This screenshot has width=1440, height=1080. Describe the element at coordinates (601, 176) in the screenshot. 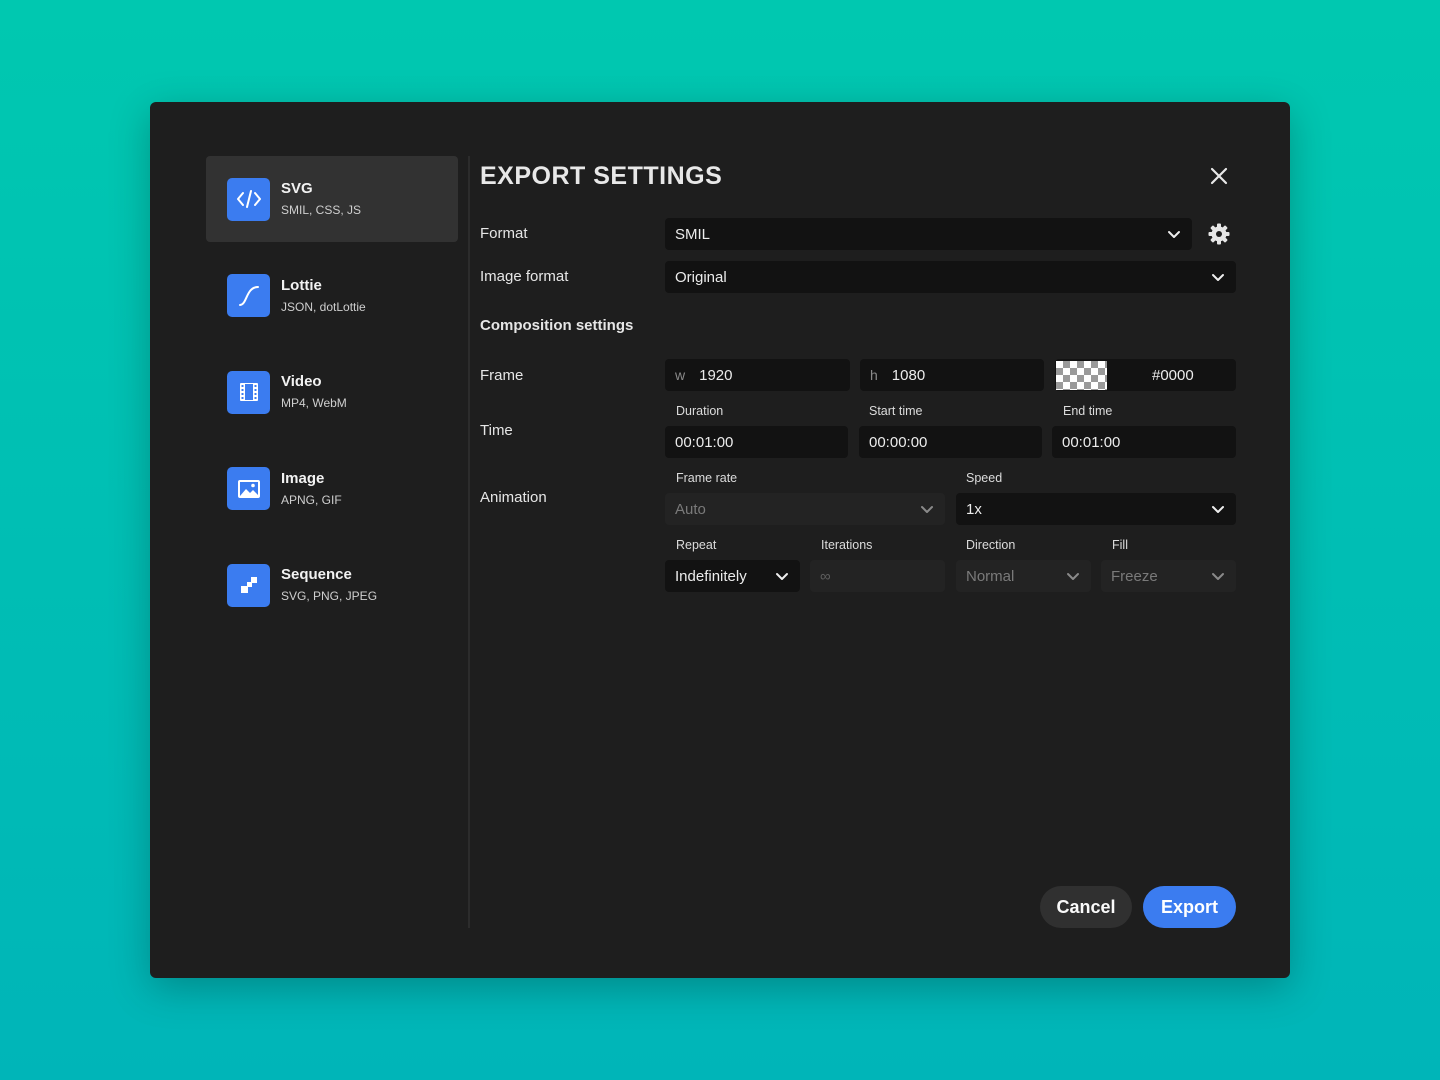

I see `page-title: EXPORT SETTINGS` at that location.